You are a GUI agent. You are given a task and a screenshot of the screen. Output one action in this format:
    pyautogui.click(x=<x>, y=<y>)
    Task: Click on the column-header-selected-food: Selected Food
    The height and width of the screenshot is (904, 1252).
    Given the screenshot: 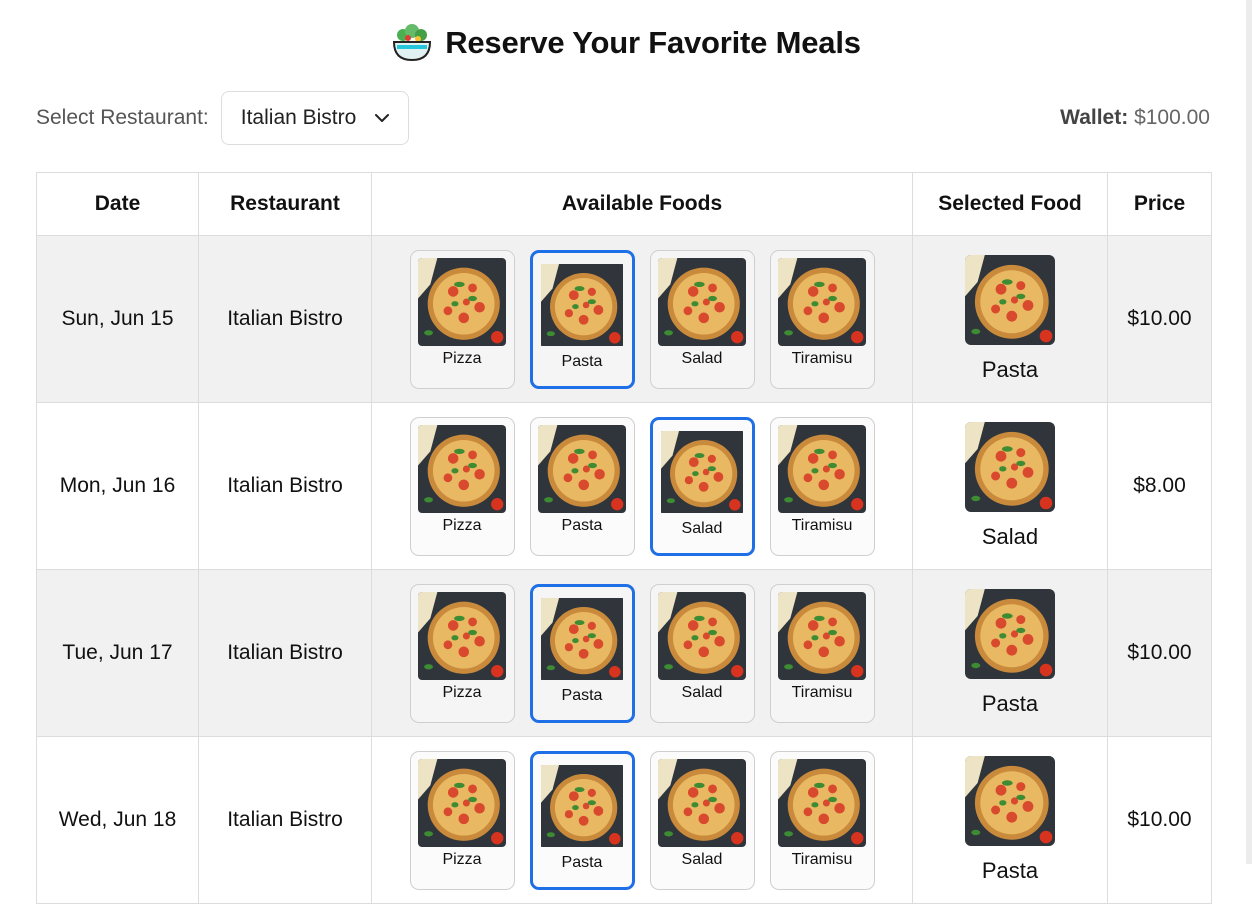 What is the action you would take?
    pyautogui.click(x=1010, y=204)
    